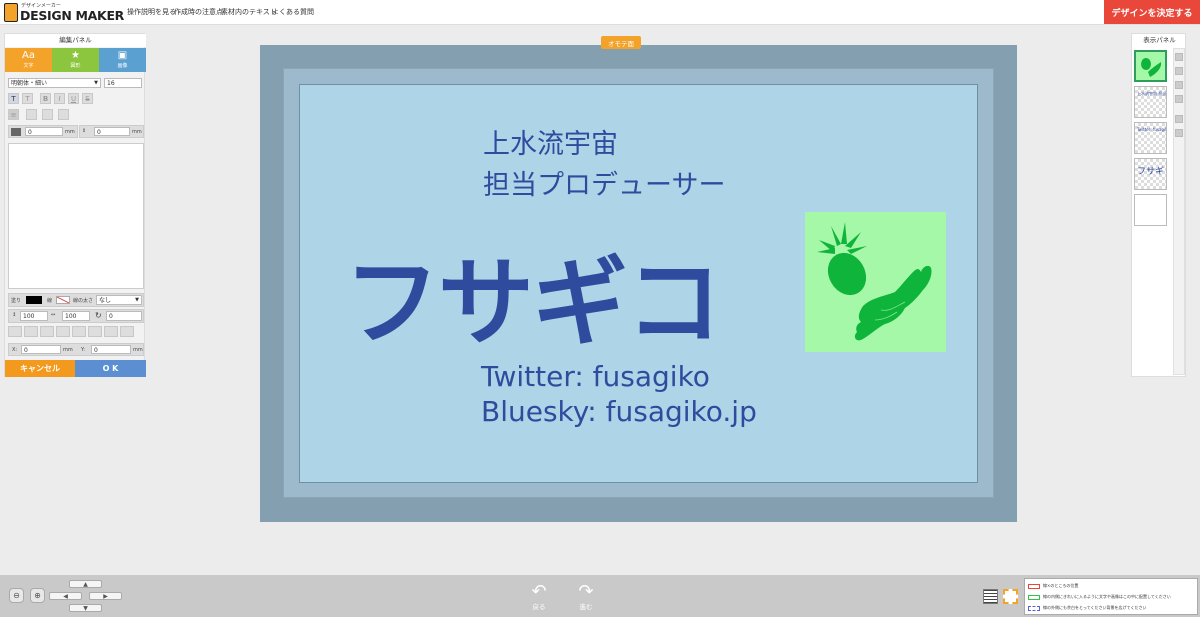 The image size is (1200, 617). I want to click on duplicate-icon, so click(1179, 119).